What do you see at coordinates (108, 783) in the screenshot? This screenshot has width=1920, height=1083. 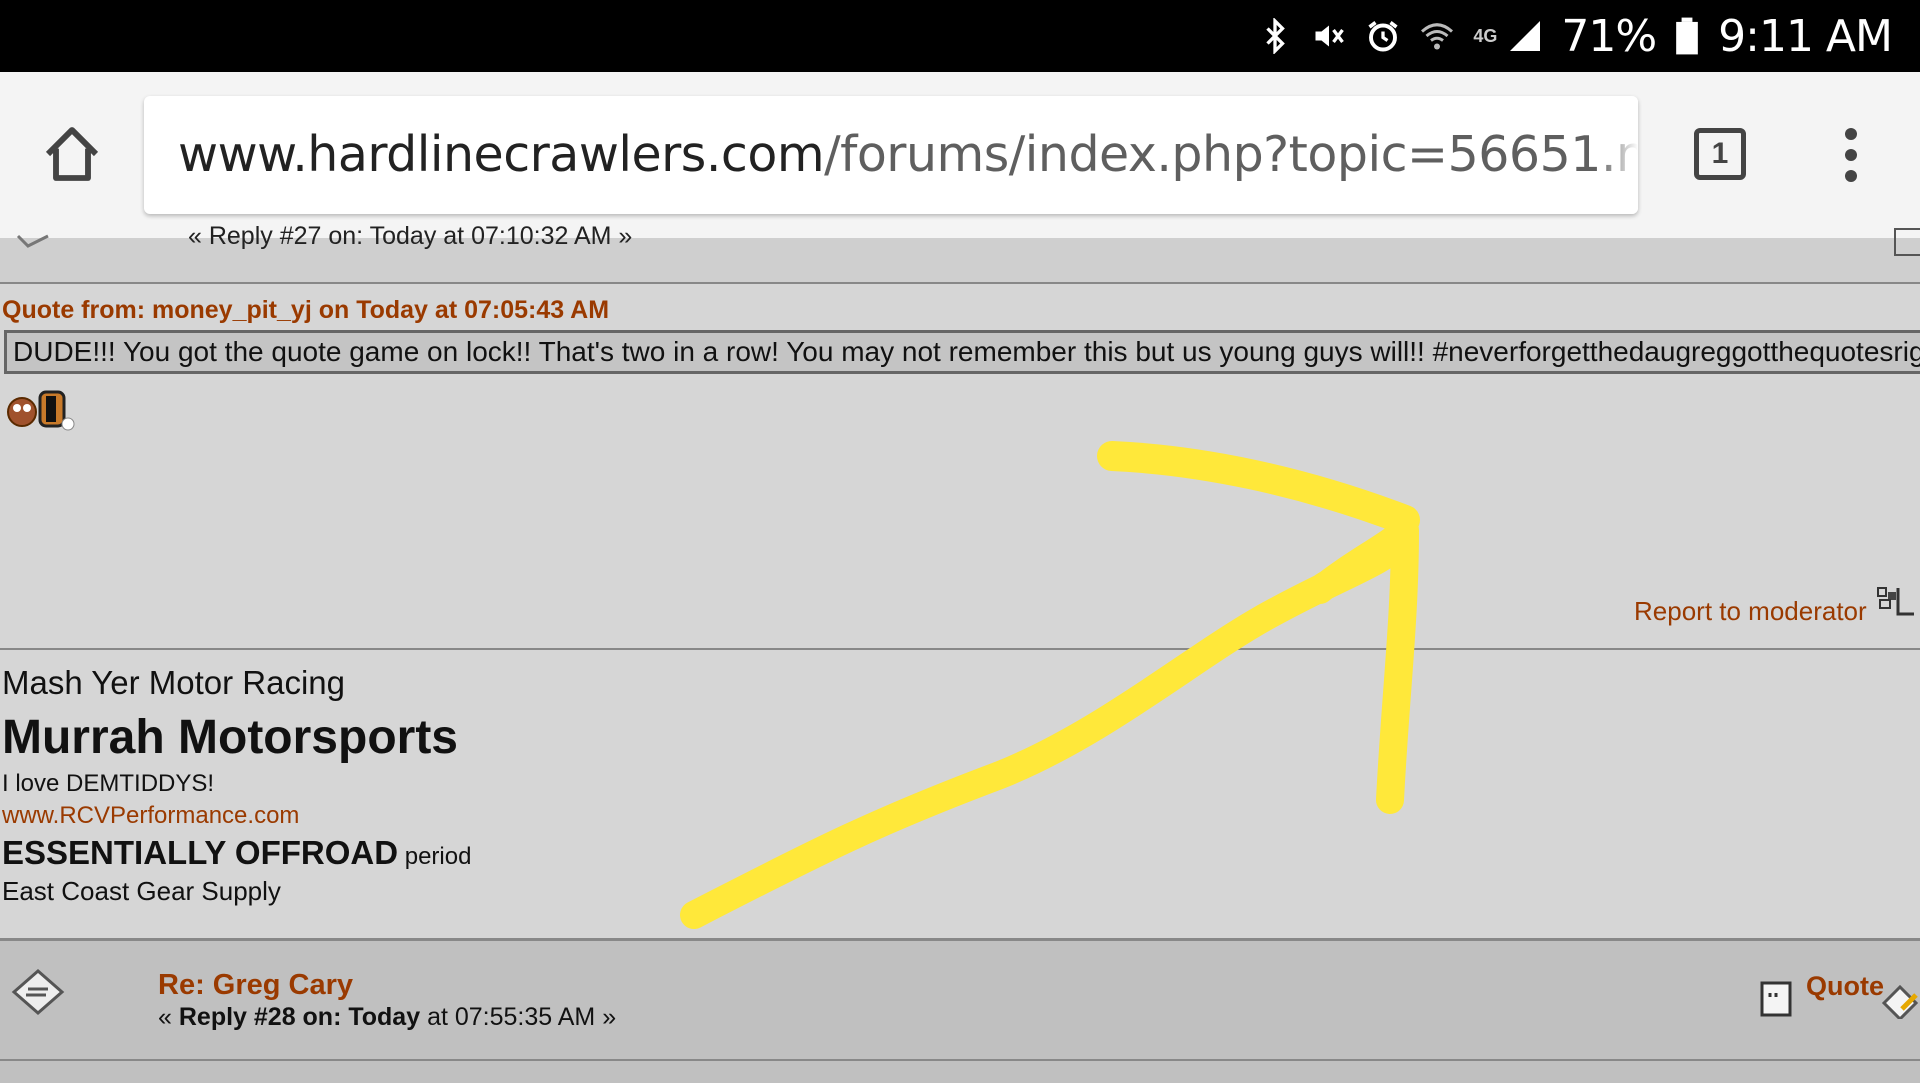 I see `signature-line-3: I love DEMTIDDYS!` at bounding box center [108, 783].